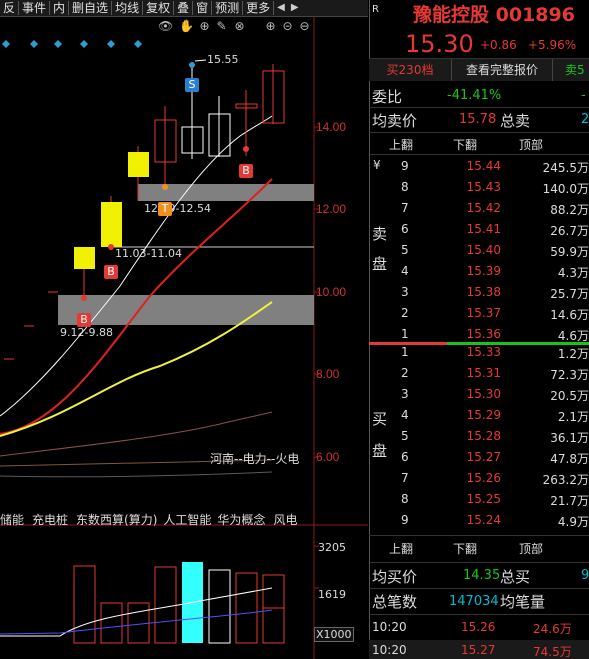 This screenshot has width=589, height=659. What do you see at coordinates (585, 575) in the screenshot?
I see `total-buy-value: 9` at bounding box center [585, 575].